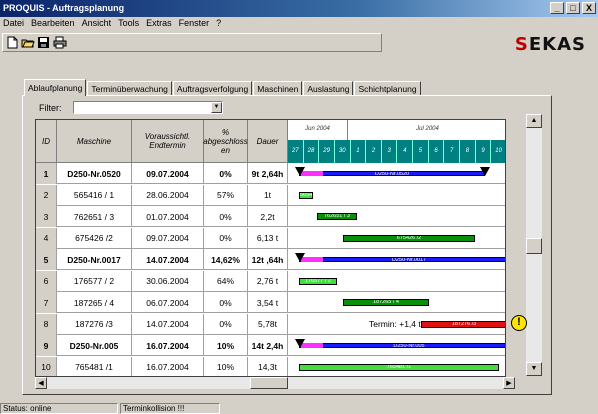  What do you see at coordinates (484, 151) in the screenshot?
I see `day-label: 9` at bounding box center [484, 151].